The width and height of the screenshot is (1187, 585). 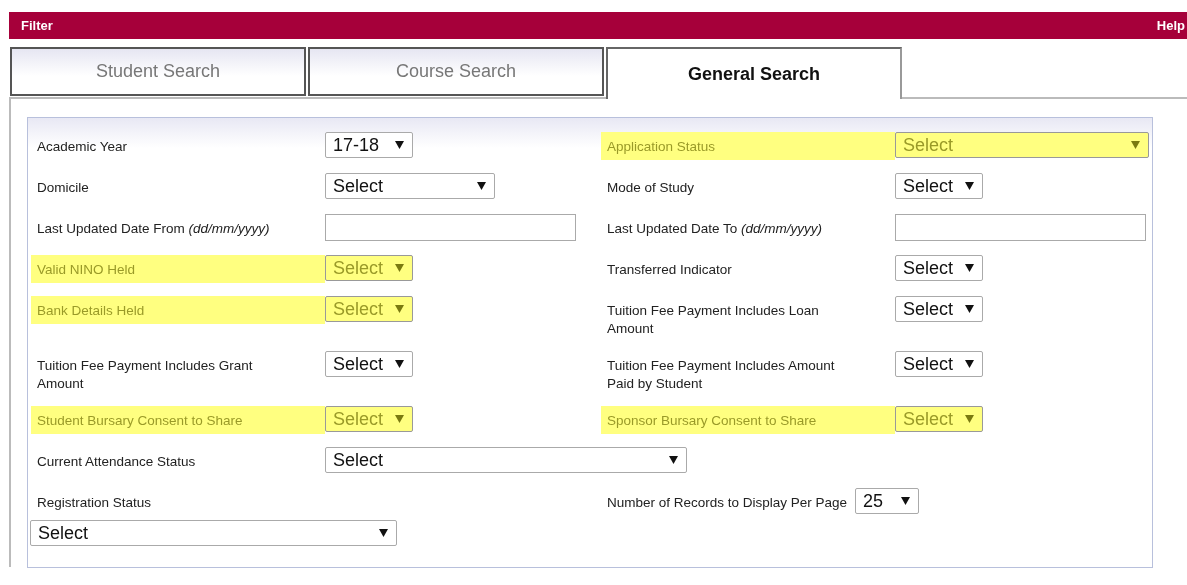 I want to click on field-label: Transferred Indicator, so click(x=669, y=270).